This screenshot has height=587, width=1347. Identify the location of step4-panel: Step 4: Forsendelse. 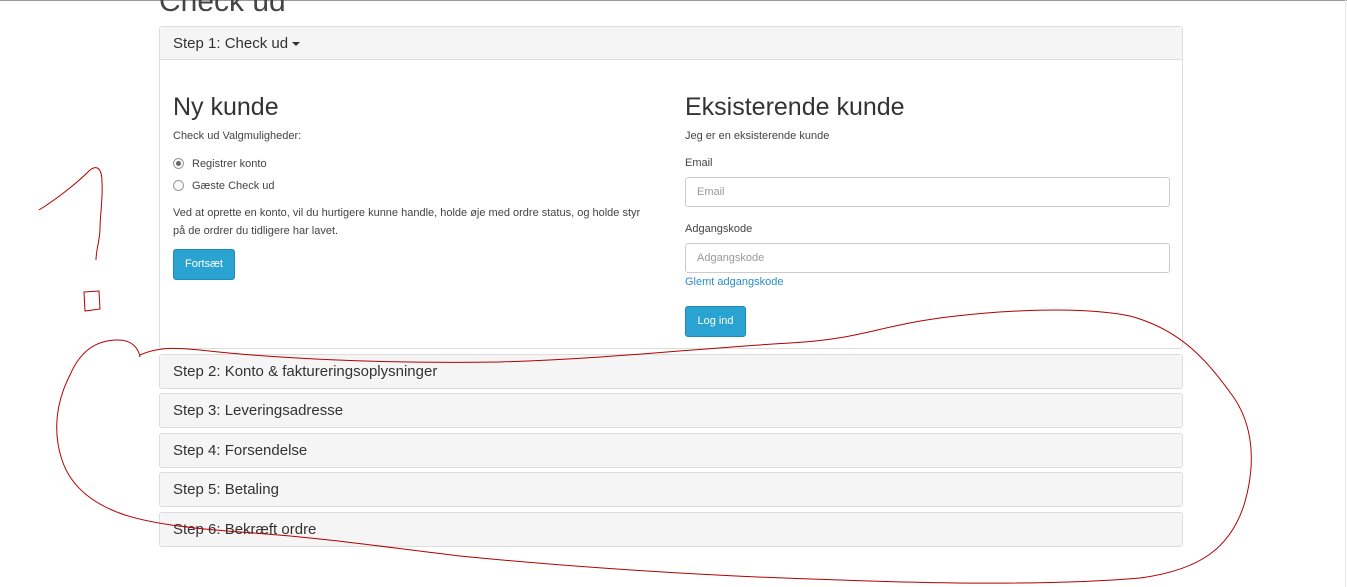
(671, 450).